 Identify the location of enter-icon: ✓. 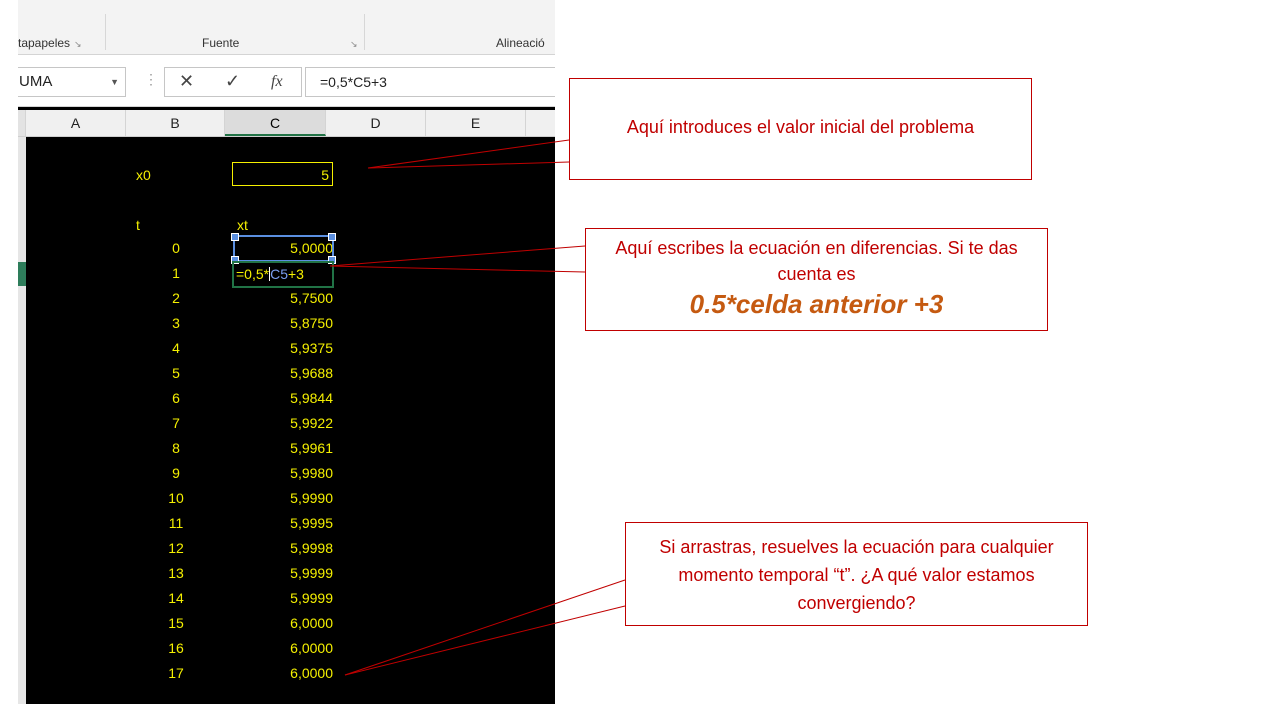
(232, 81).